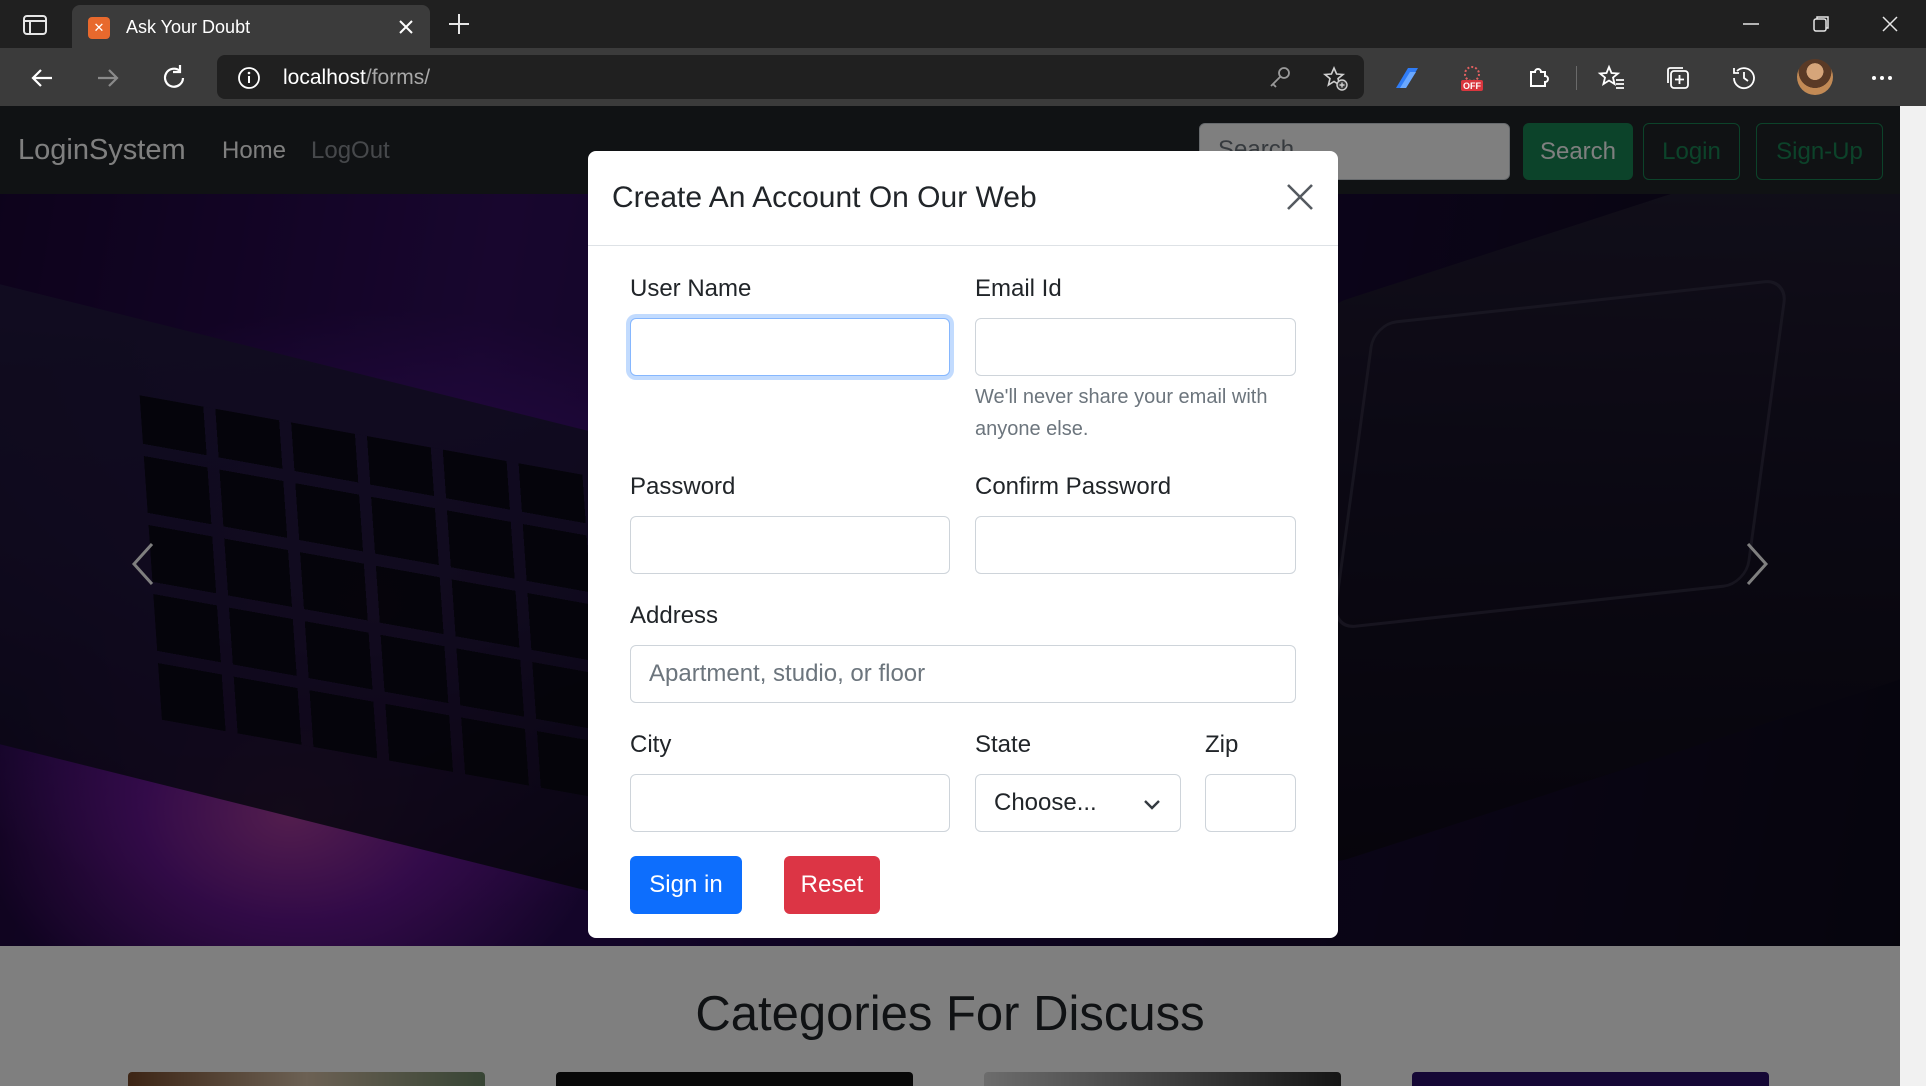 This screenshot has height=1086, width=1926. What do you see at coordinates (1612, 78) in the screenshot?
I see `favorites-icon` at bounding box center [1612, 78].